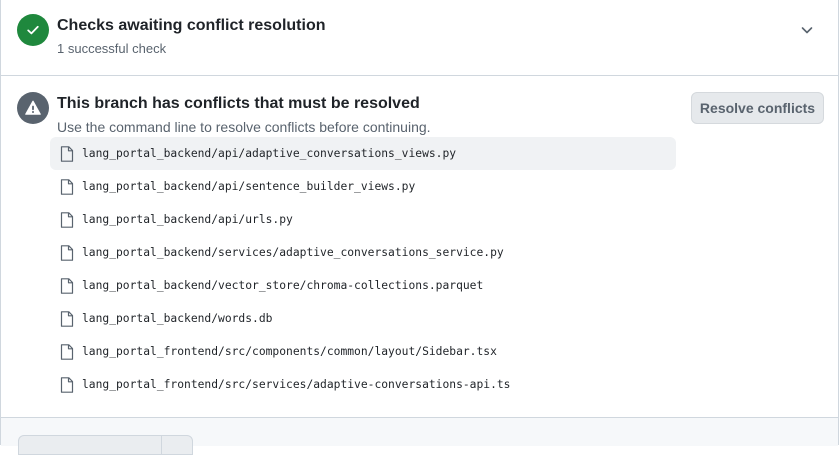 Image resolution: width=839 pixels, height=455 pixels. I want to click on file-path: lang_portal_backend/api/urls.py, so click(187, 219).